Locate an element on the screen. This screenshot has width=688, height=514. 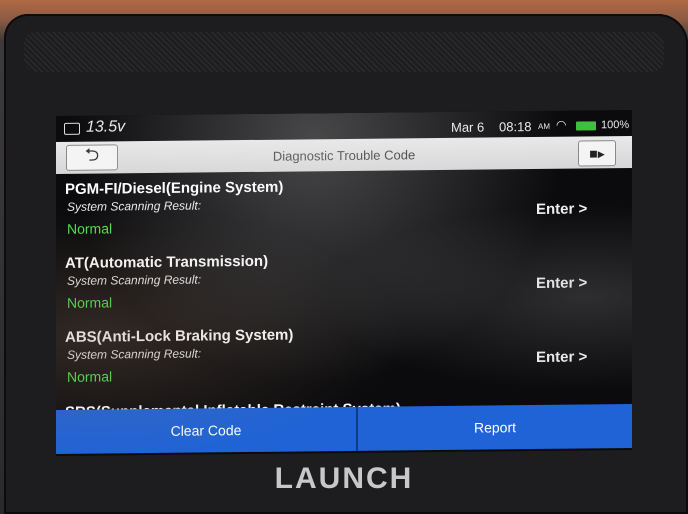
status-time: 08:18 is located at coordinates (515, 127).